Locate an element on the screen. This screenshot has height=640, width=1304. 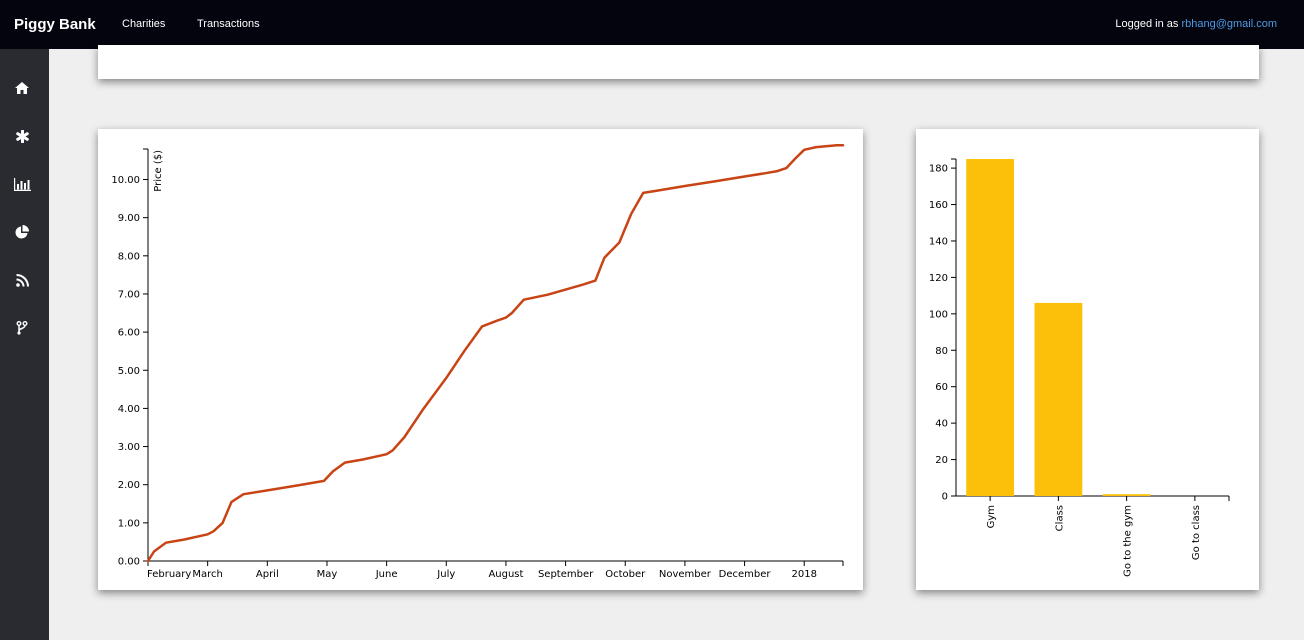
sidebar-item-asterisk is located at coordinates (22, 136).